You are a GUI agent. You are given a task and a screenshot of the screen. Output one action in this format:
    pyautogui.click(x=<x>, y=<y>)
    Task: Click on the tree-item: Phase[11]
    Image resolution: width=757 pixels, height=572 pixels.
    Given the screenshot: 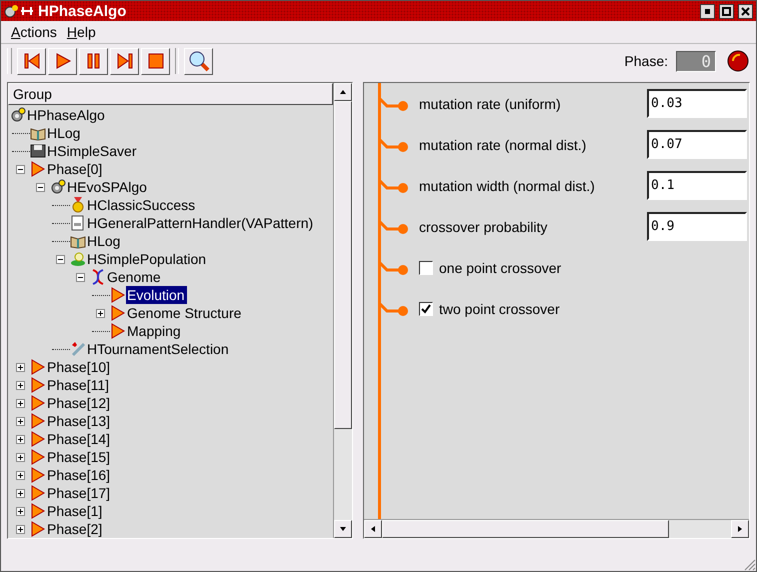 What is the action you would take?
    pyautogui.click(x=79, y=385)
    